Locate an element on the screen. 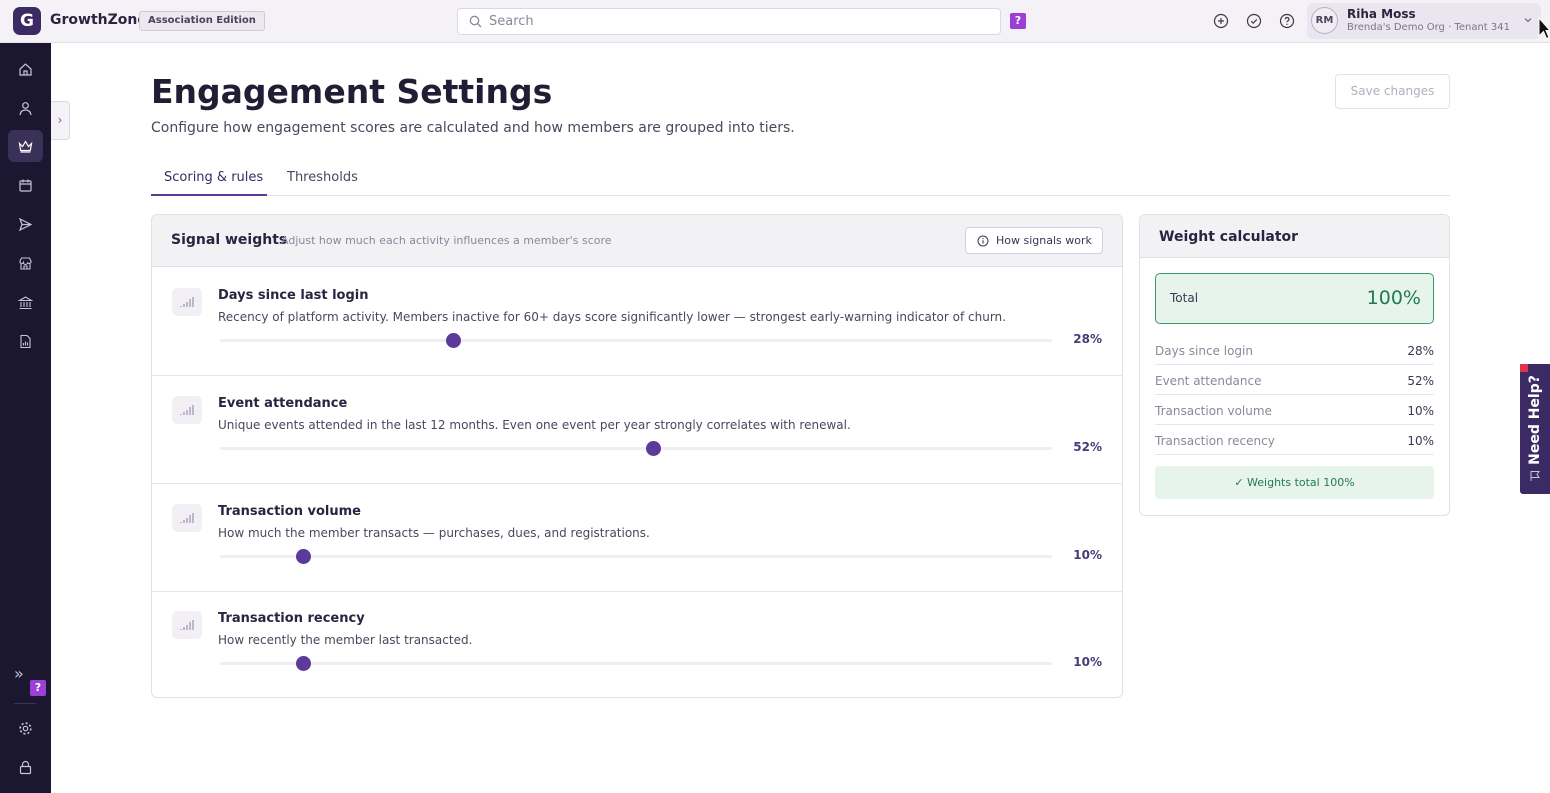  total-label: Total is located at coordinates (1184, 298).